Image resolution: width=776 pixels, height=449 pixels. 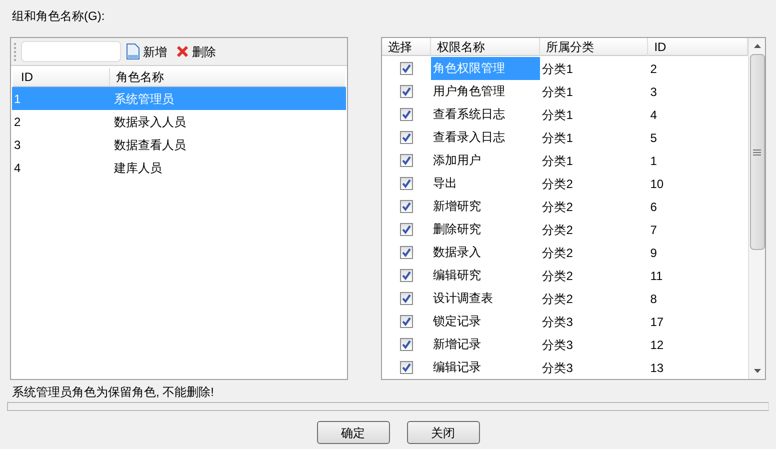 What do you see at coordinates (656, 276) in the screenshot?
I see `table-cell-text: 11` at bounding box center [656, 276].